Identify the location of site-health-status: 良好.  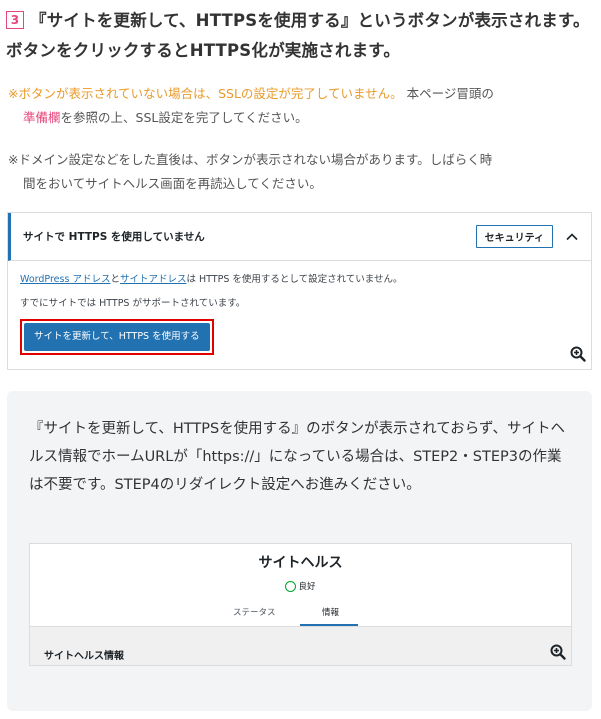
(300, 586).